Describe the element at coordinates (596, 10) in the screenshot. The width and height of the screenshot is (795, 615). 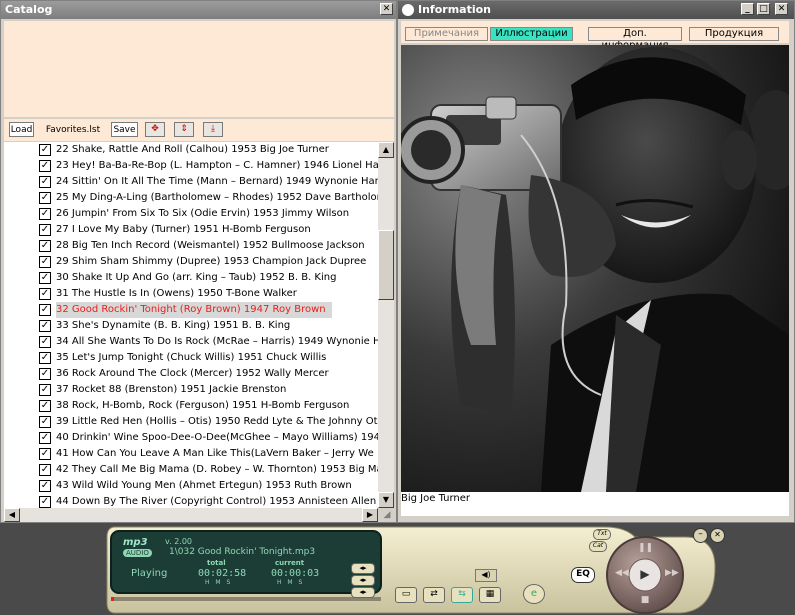
I see `information-titlebar: Information` at that location.